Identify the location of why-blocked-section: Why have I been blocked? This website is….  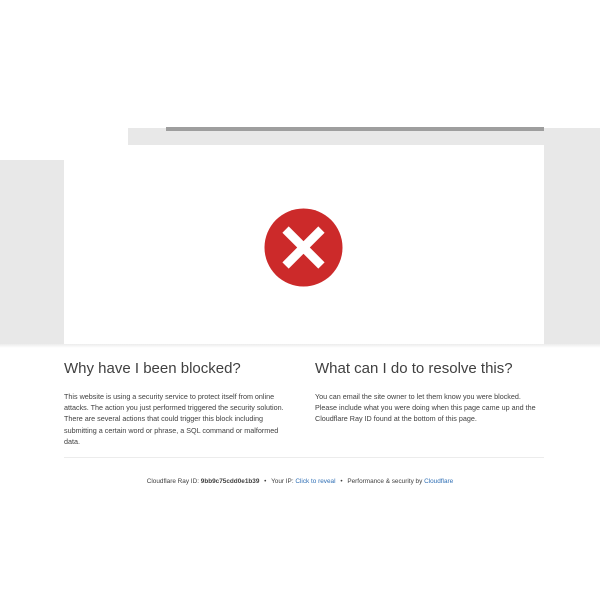
(175, 402).